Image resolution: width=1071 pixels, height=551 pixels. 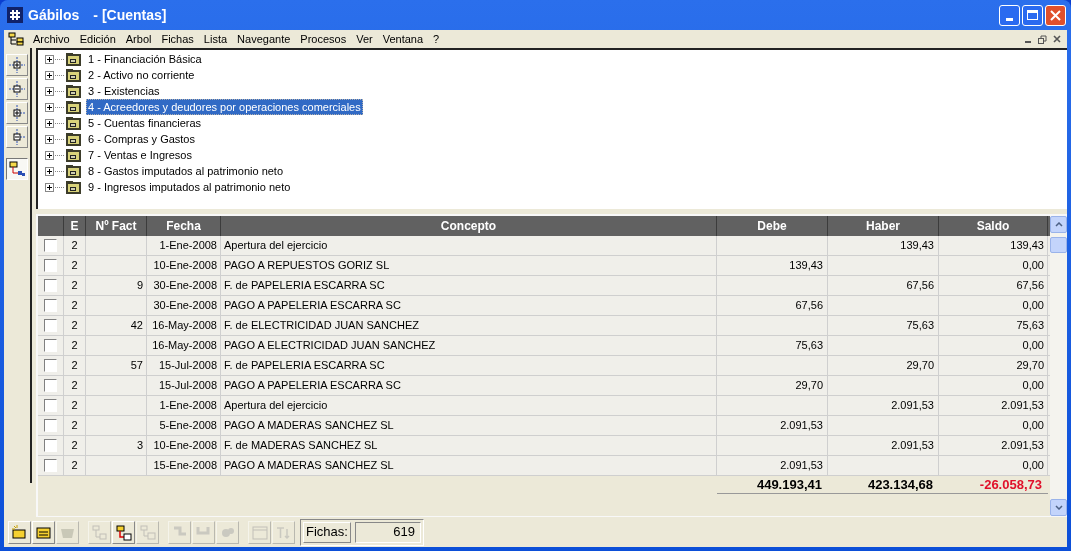 I want to click on toolbar-button, so click(x=17, y=169).